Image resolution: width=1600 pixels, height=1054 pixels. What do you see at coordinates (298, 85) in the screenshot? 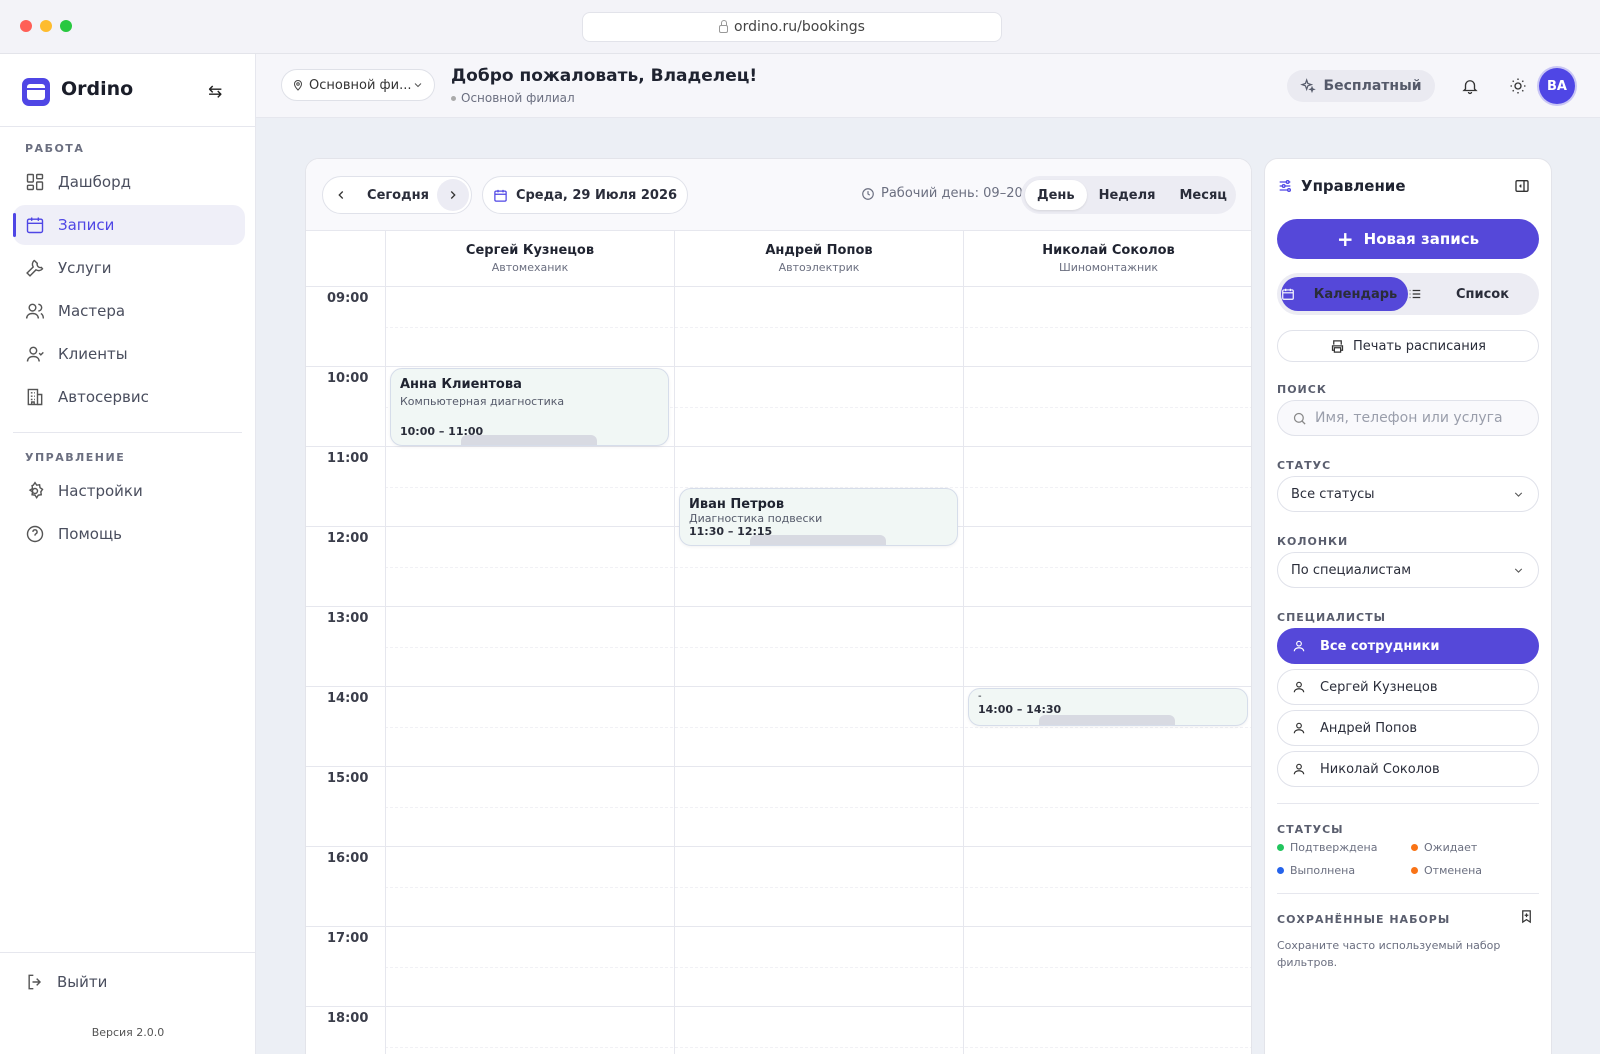
I see `location-pin-icon` at bounding box center [298, 85].